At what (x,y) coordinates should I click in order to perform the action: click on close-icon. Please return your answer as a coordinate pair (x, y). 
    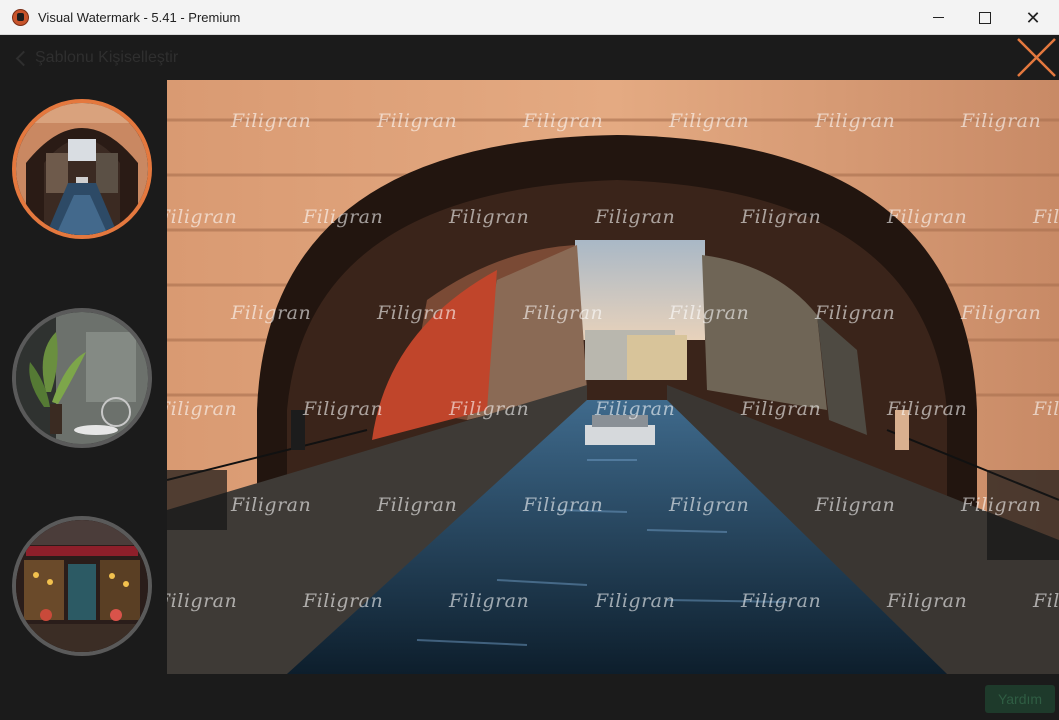
    Looking at the image, I should click on (1036, 57).